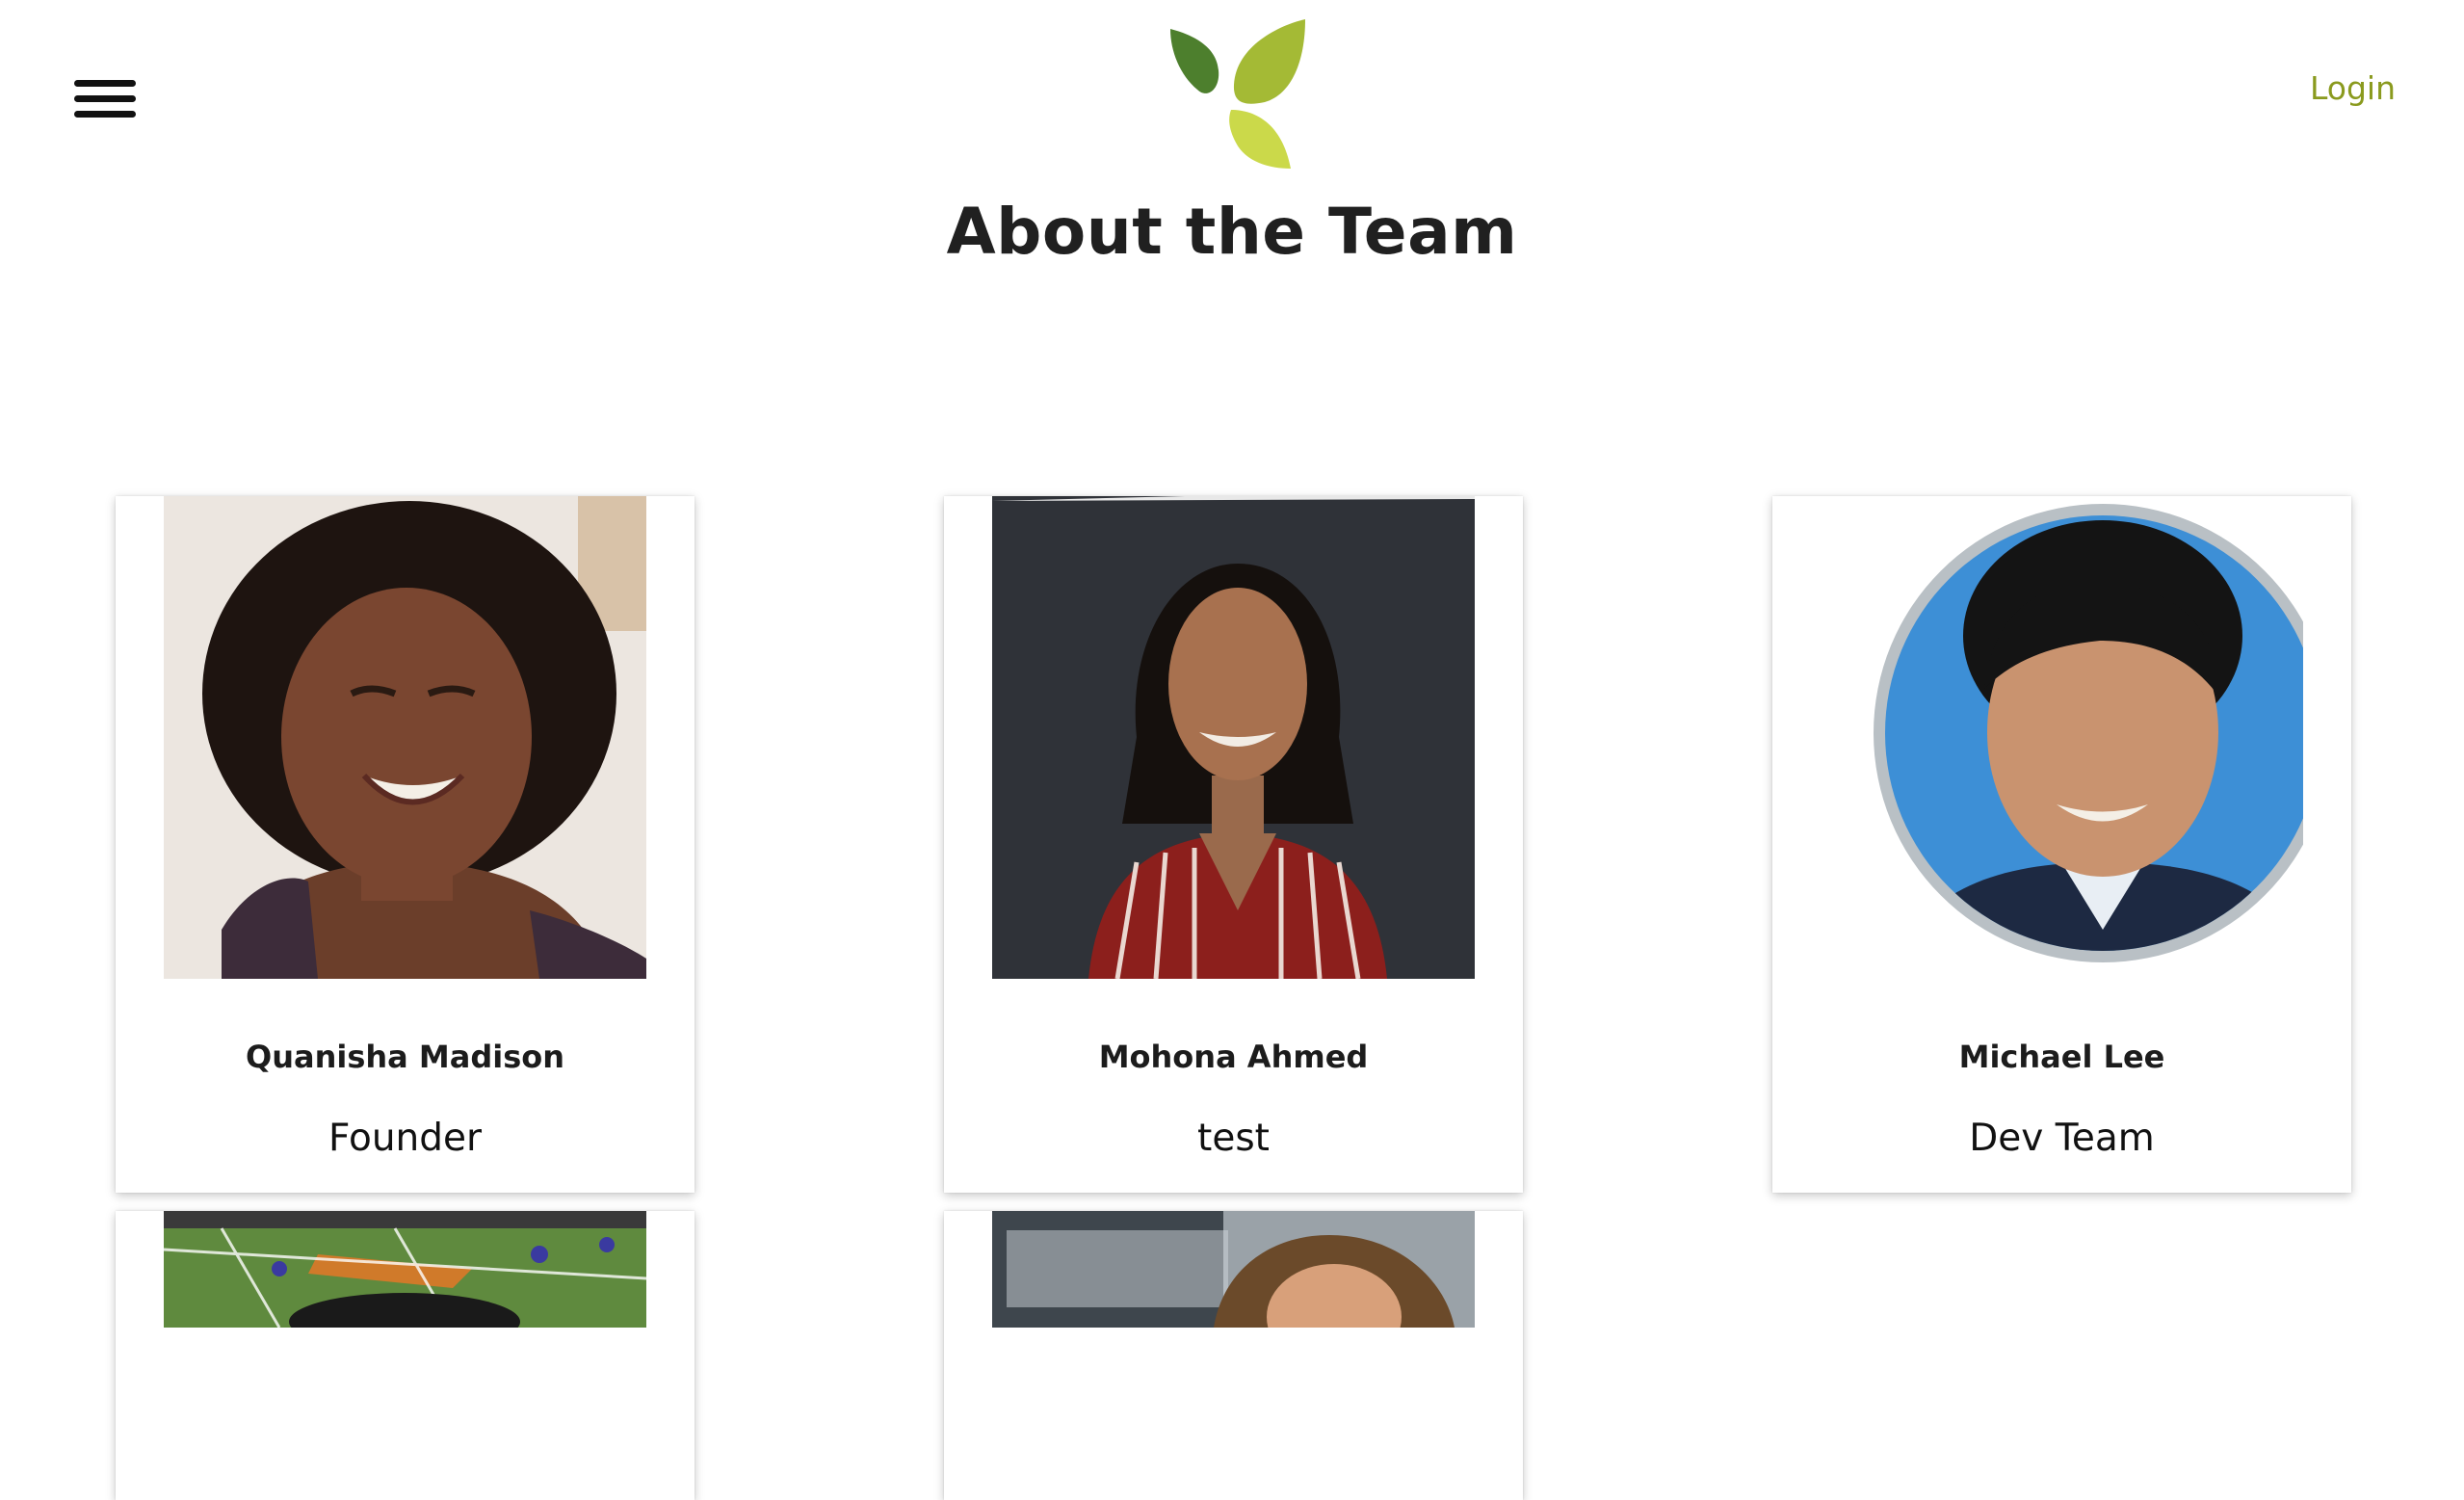 The height and width of the screenshot is (1500, 2464). Describe the element at coordinates (1260, 140) in the screenshot. I see `logo-light-leaf` at that location.